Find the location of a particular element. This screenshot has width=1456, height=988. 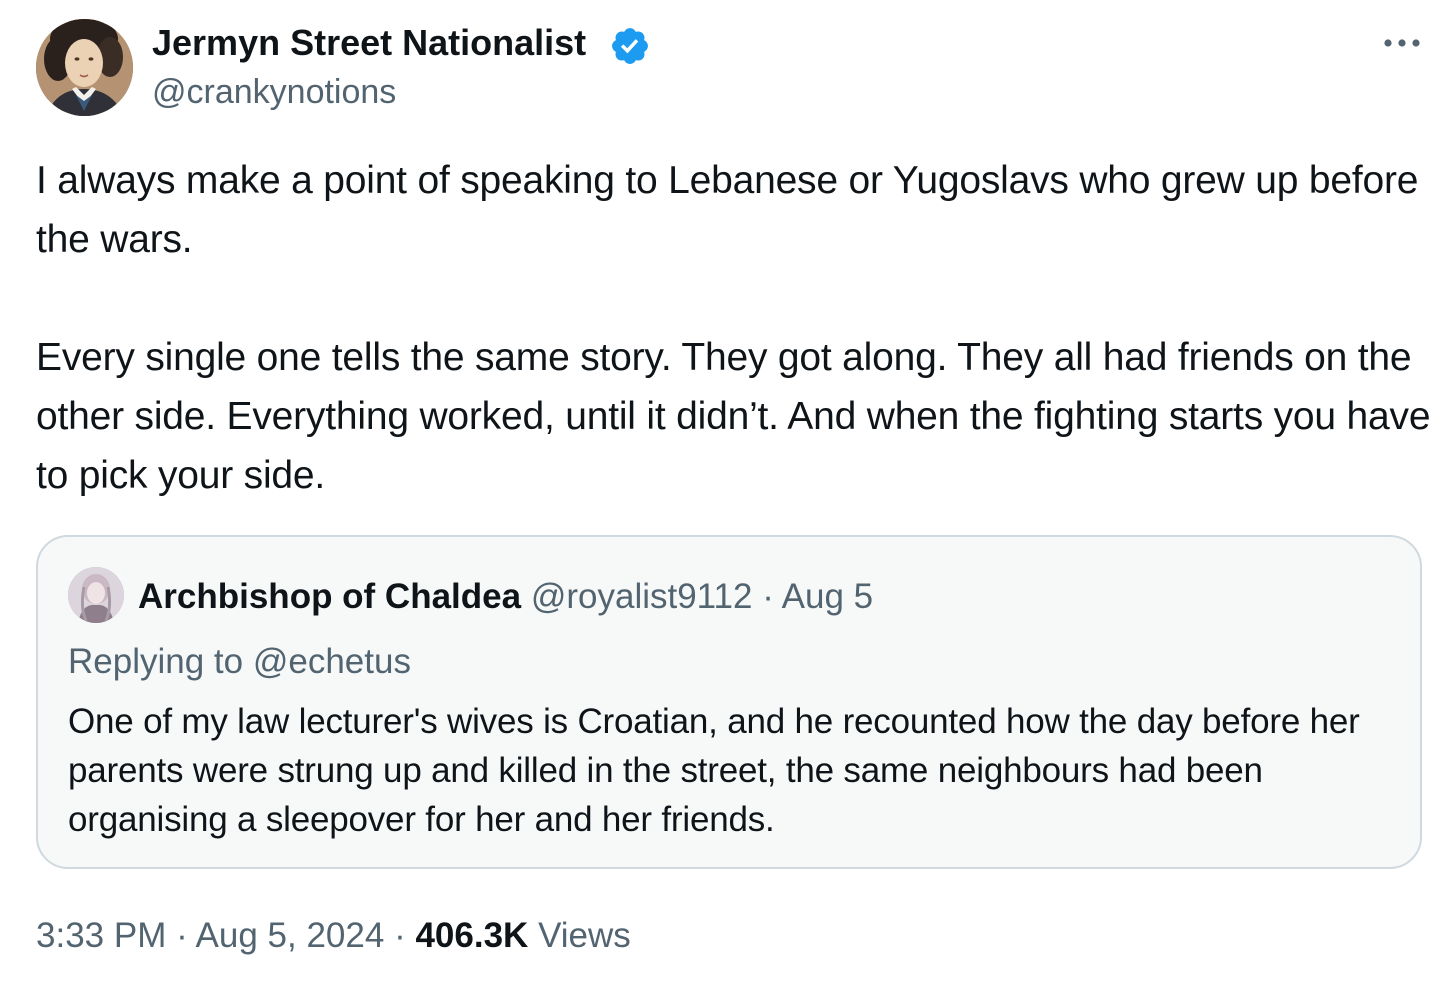

views-label: Views is located at coordinates (584, 935).